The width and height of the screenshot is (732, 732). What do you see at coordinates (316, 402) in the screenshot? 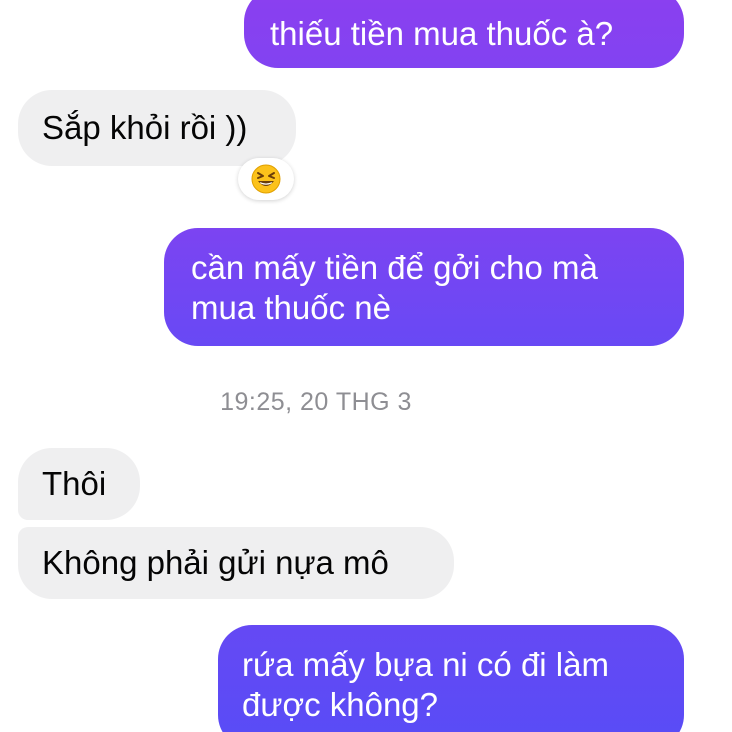
I see `timestamp: 19:25, 20 THG 3` at bounding box center [316, 402].